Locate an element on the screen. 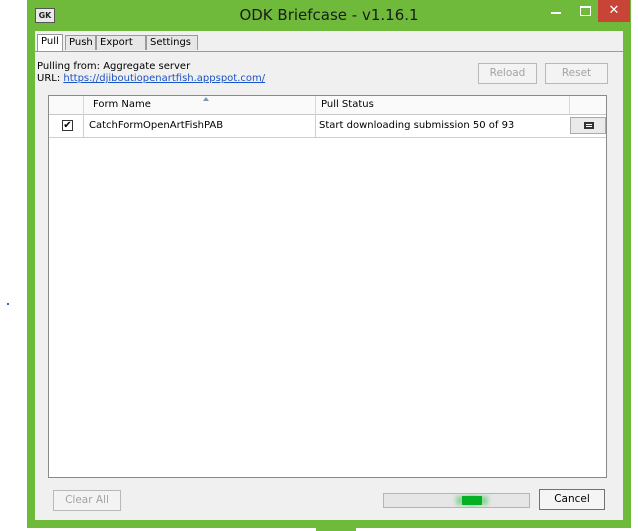 The width and height of the screenshot is (638, 531). tab-divider is located at coordinates (329, 51).